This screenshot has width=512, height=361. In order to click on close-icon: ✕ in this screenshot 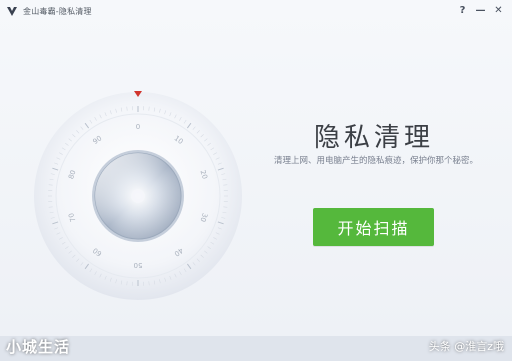, I will do `click(498, 10)`.